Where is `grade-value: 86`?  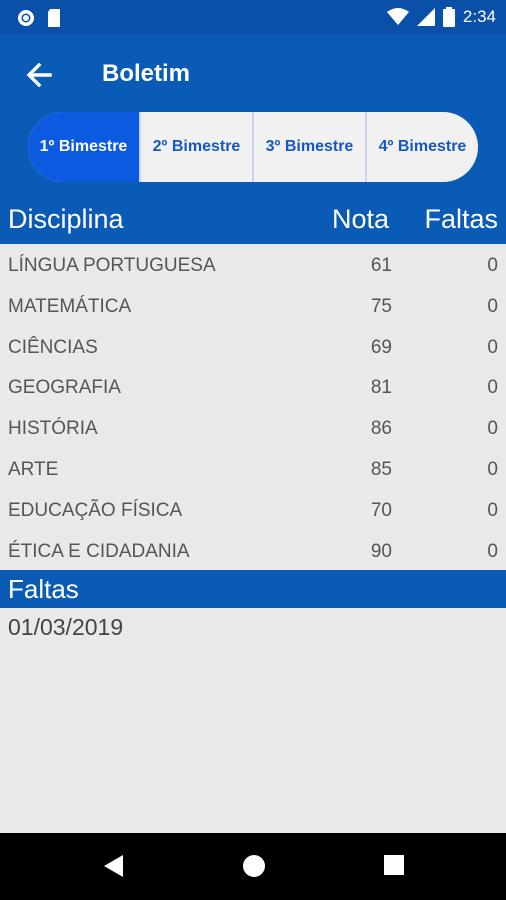 grade-value: 86 is located at coordinates (381, 429).